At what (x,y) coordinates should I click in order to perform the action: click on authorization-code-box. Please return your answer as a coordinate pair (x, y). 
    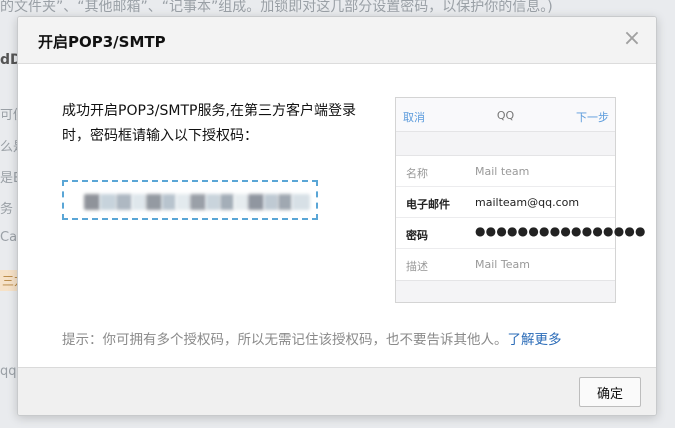
    Looking at the image, I should click on (190, 200).